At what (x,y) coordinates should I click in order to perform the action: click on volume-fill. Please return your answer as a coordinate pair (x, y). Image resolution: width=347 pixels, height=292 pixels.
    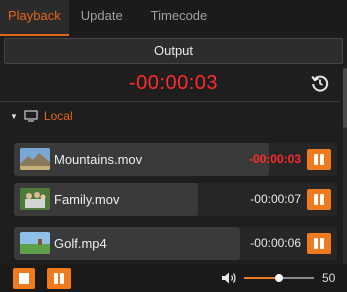
    Looking at the image, I should click on (261, 278).